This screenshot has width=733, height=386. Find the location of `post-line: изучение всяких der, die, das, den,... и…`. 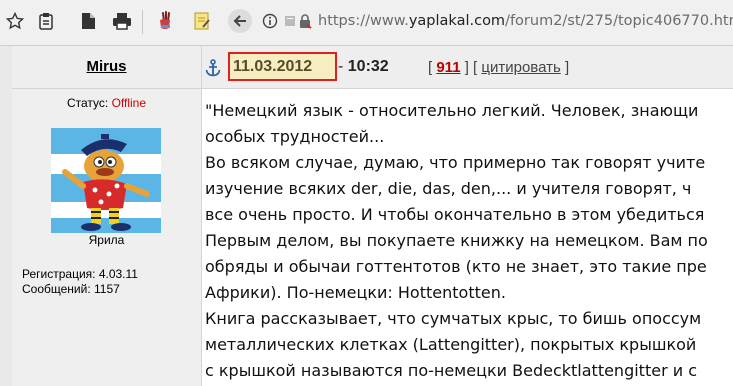

post-line: изучение всяких der, die, das, den,... и… is located at coordinates (448, 188).